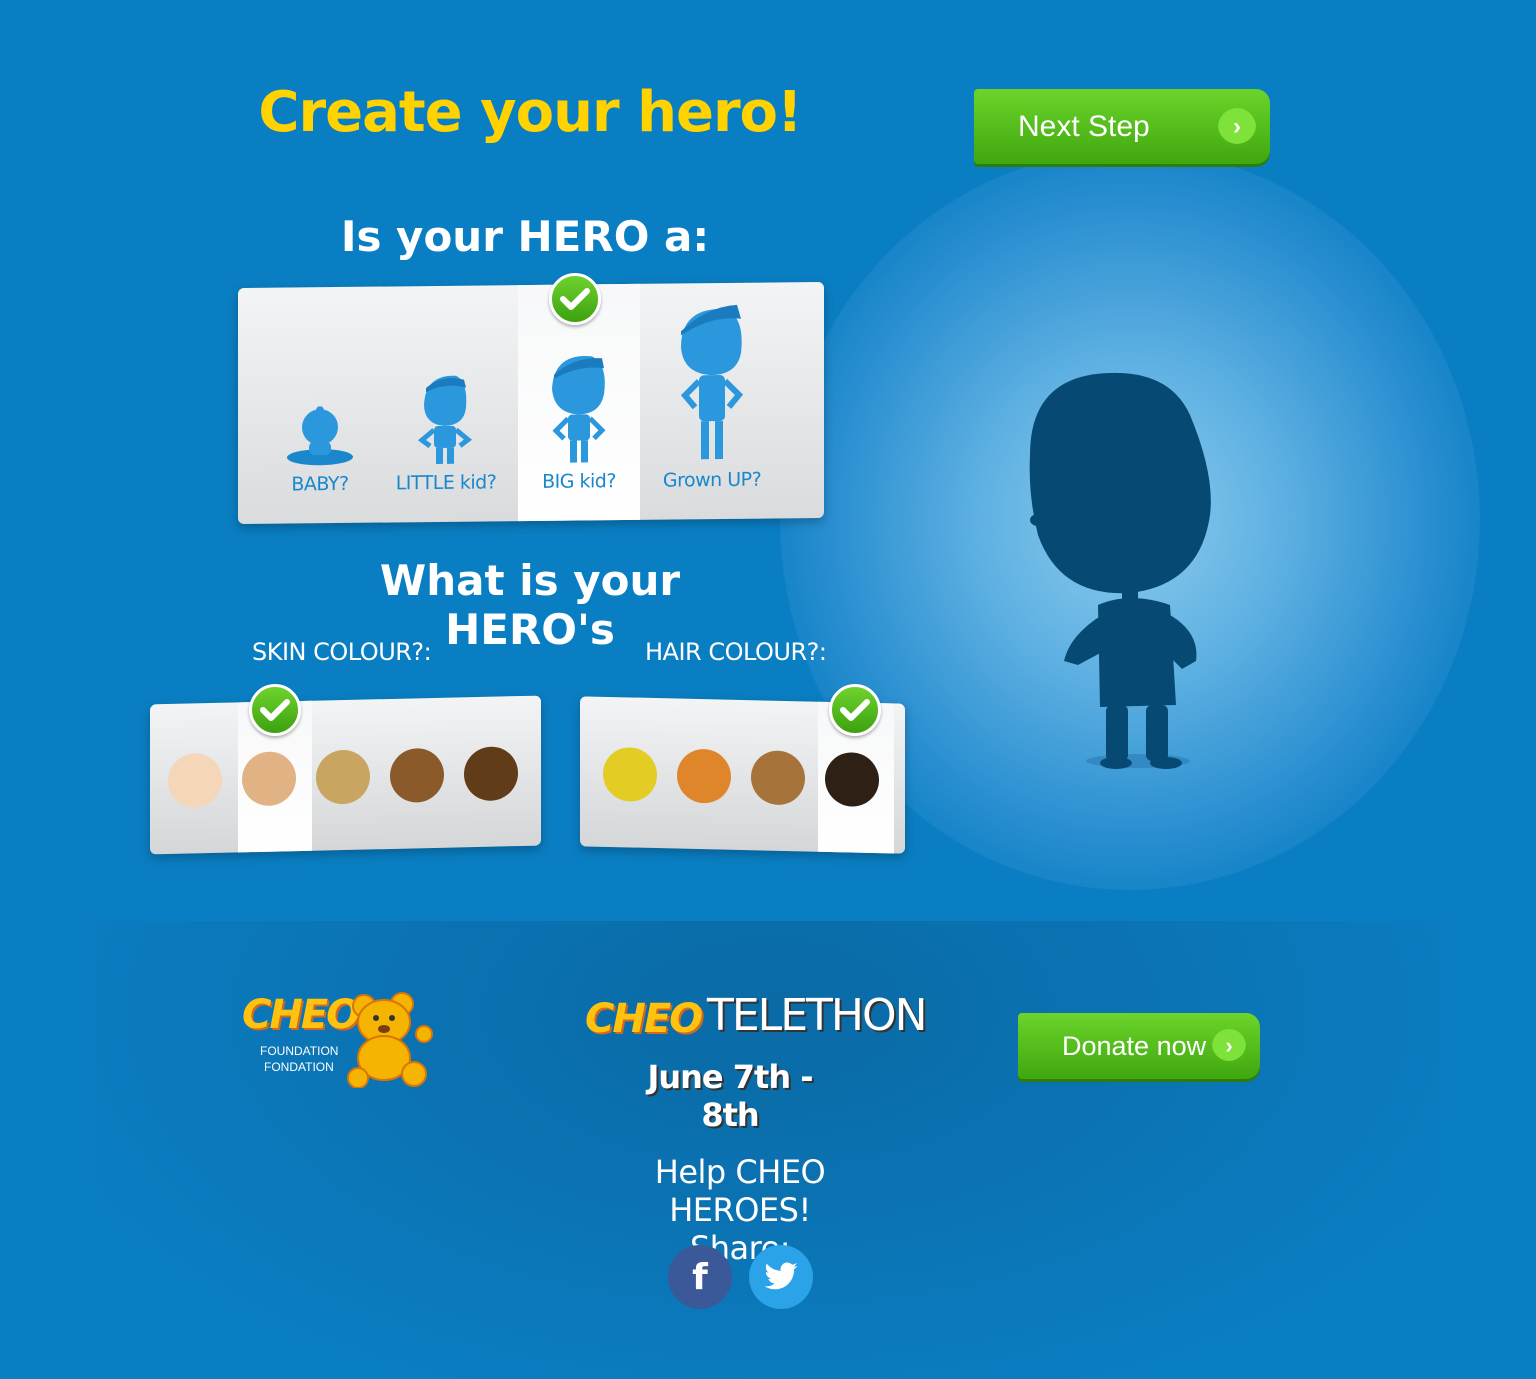  What do you see at coordinates (390, 1040) in the screenshot?
I see `teddy-bear-icon` at bounding box center [390, 1040].